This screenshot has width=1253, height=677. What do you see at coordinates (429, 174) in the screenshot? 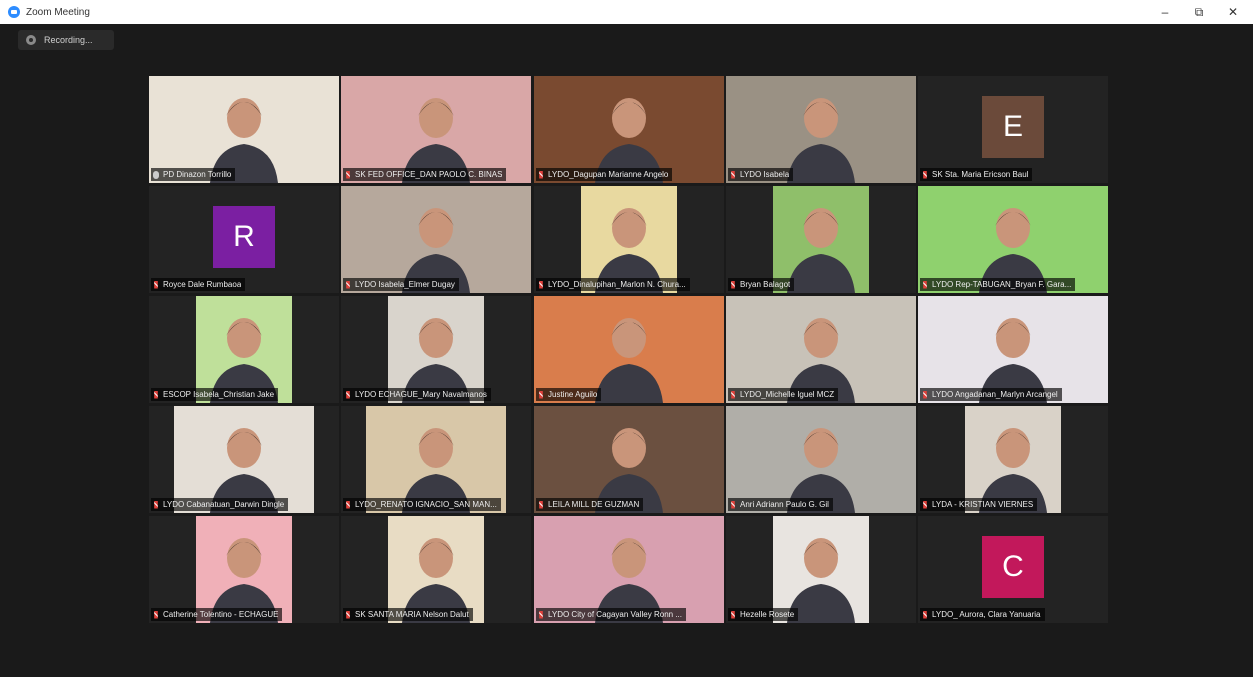
I see `participant-name: SK FED OFFICE_DAN PAOLO C. BINAS` at bounding box center [429, 174].